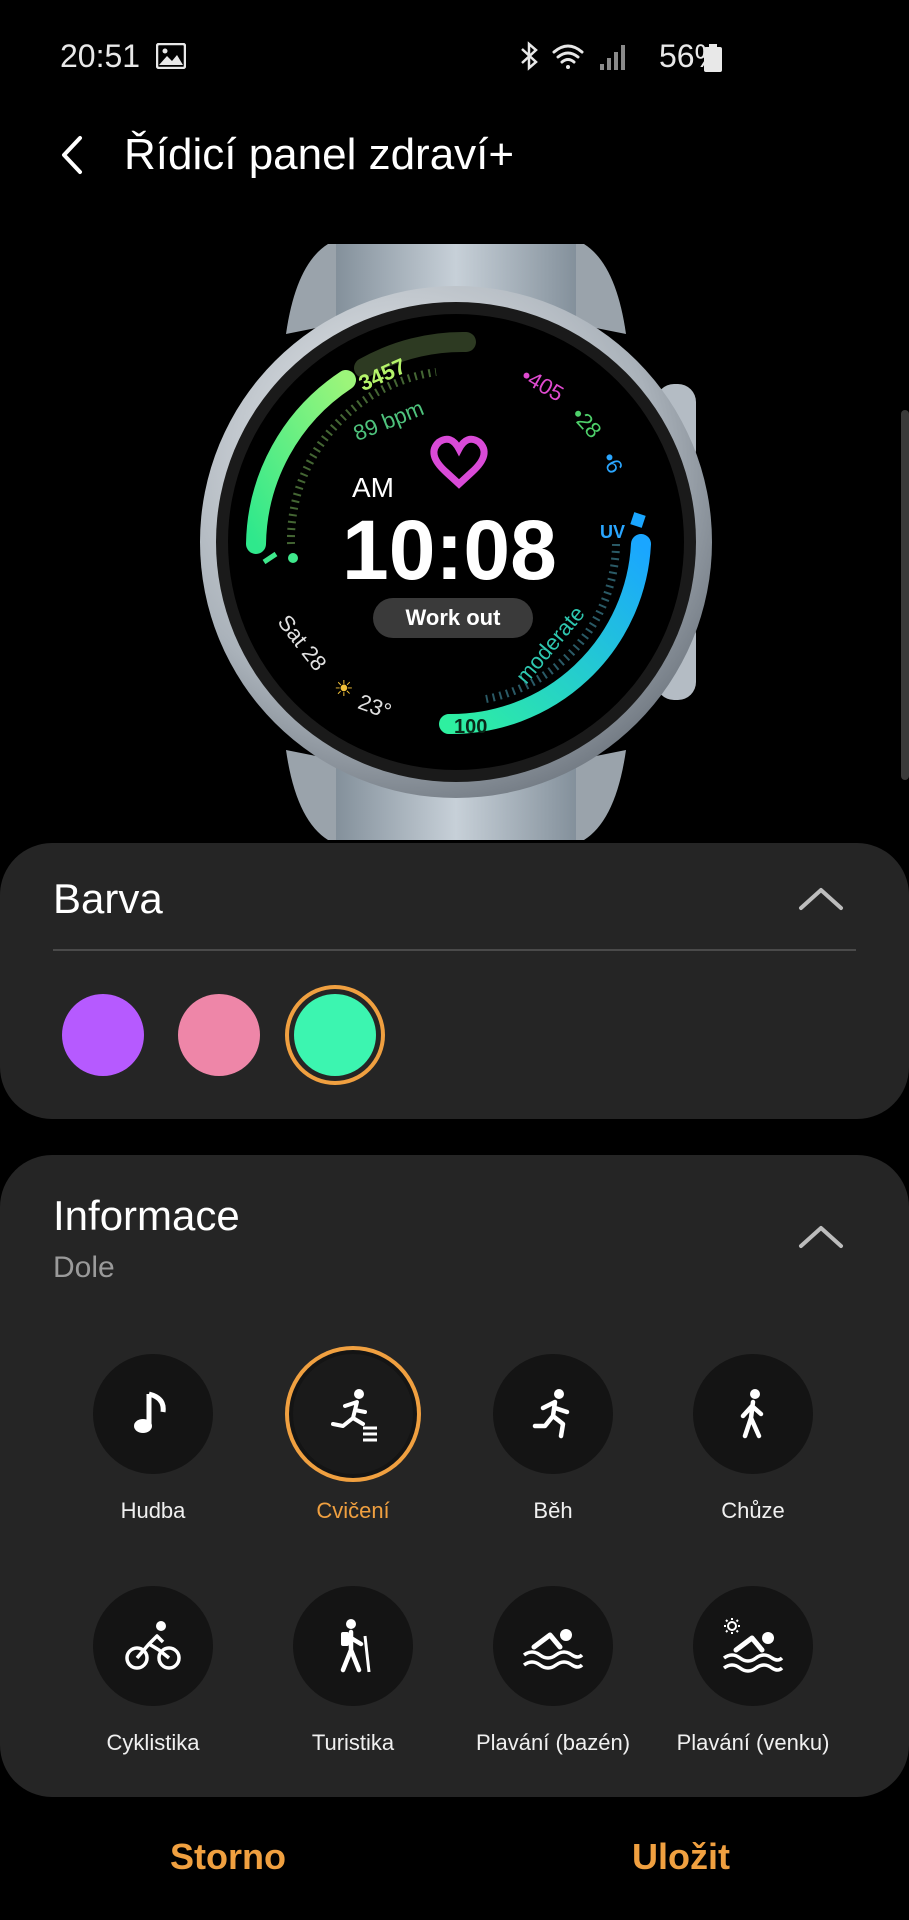 The image size is (909, 1920). I want to click on swimming-pool-icon, so click(553, 1649).